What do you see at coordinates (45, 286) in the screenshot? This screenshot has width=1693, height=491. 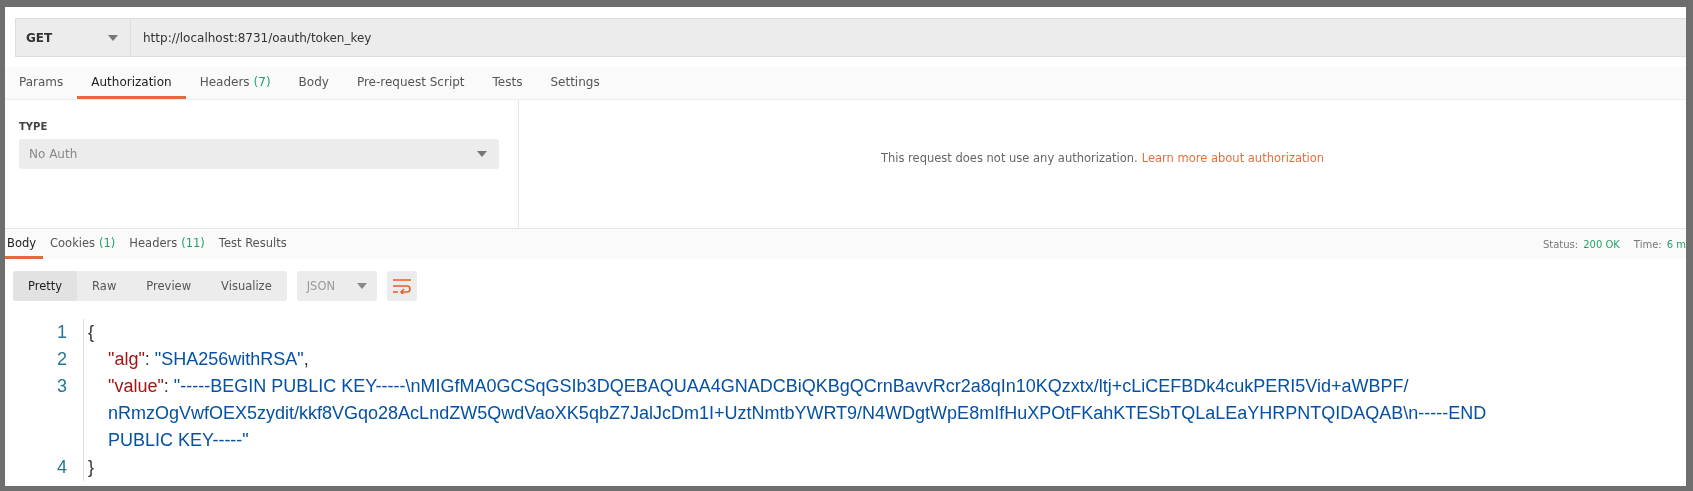 I see `view-mode-button: Pretty` at bounding box center [45, 286].